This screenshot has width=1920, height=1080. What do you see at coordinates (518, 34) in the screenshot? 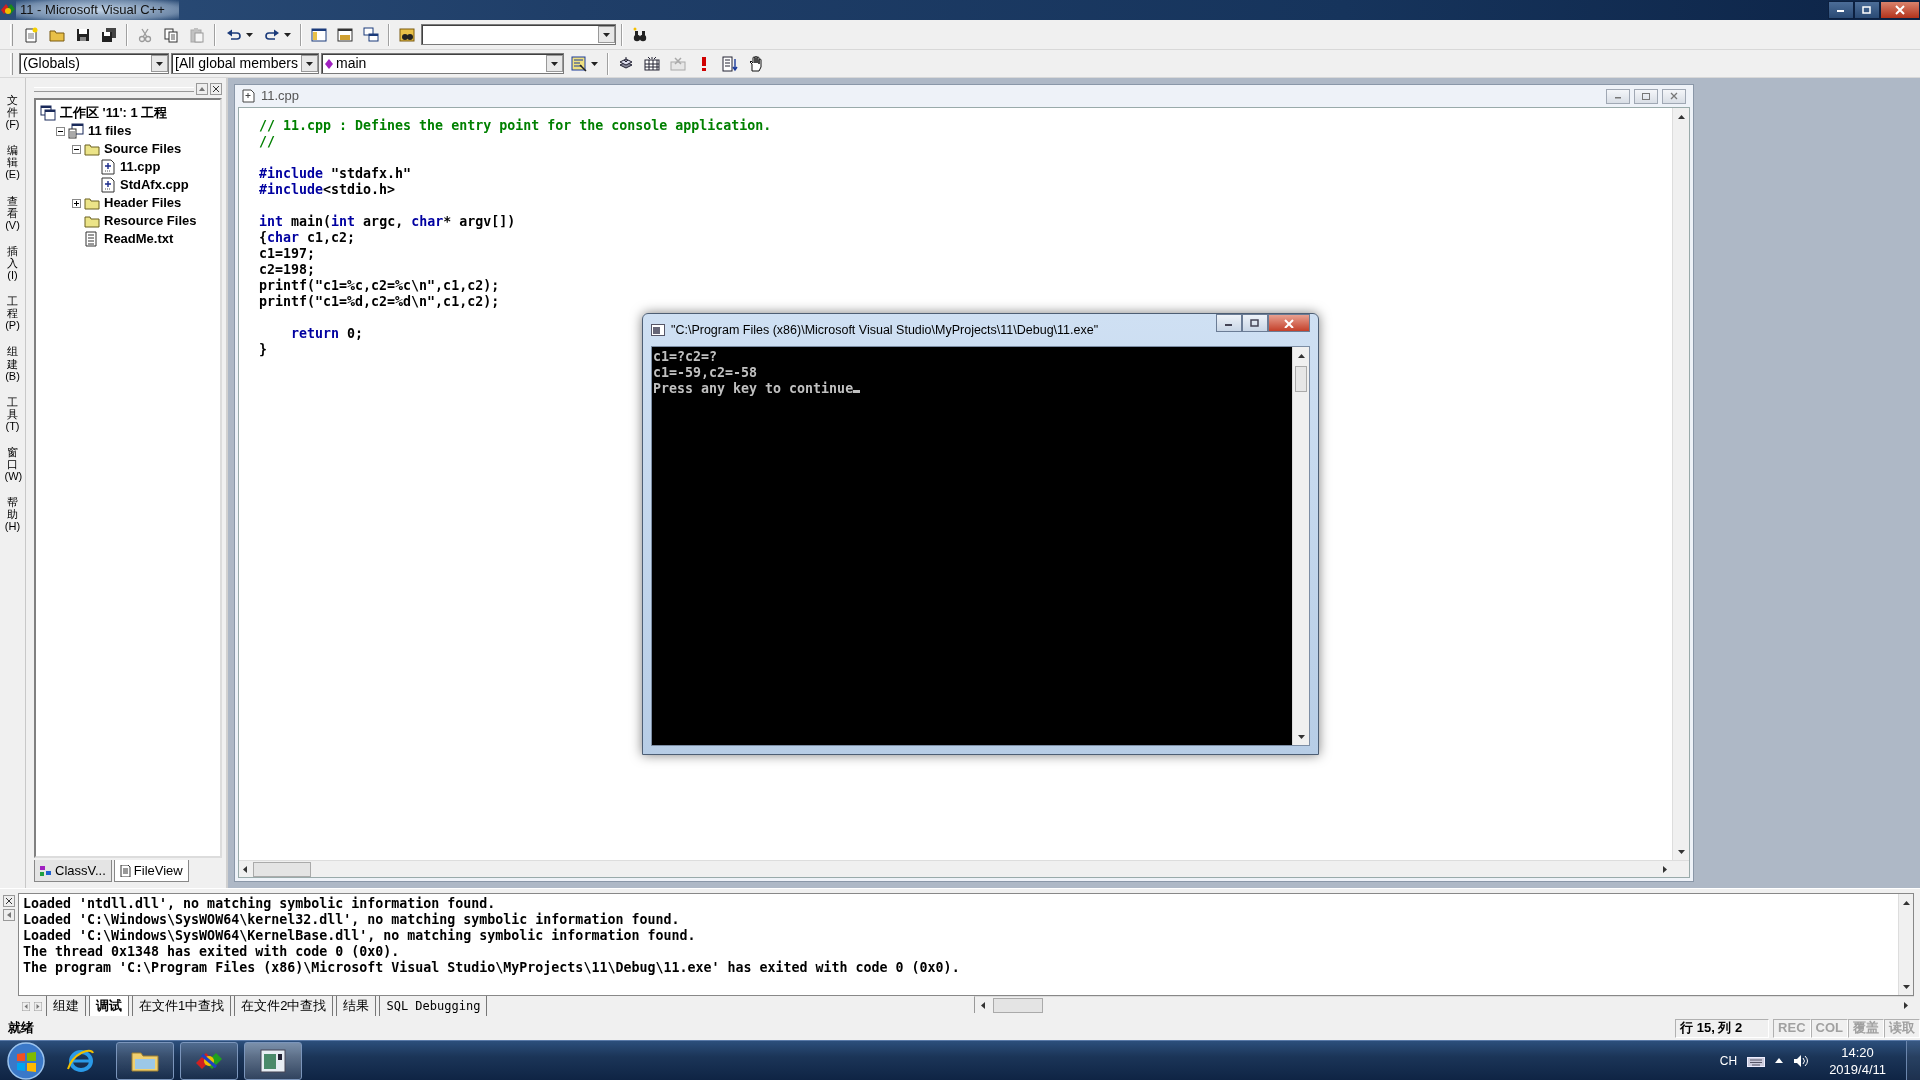
I see `search-combo` at bounding box center [518, 34].